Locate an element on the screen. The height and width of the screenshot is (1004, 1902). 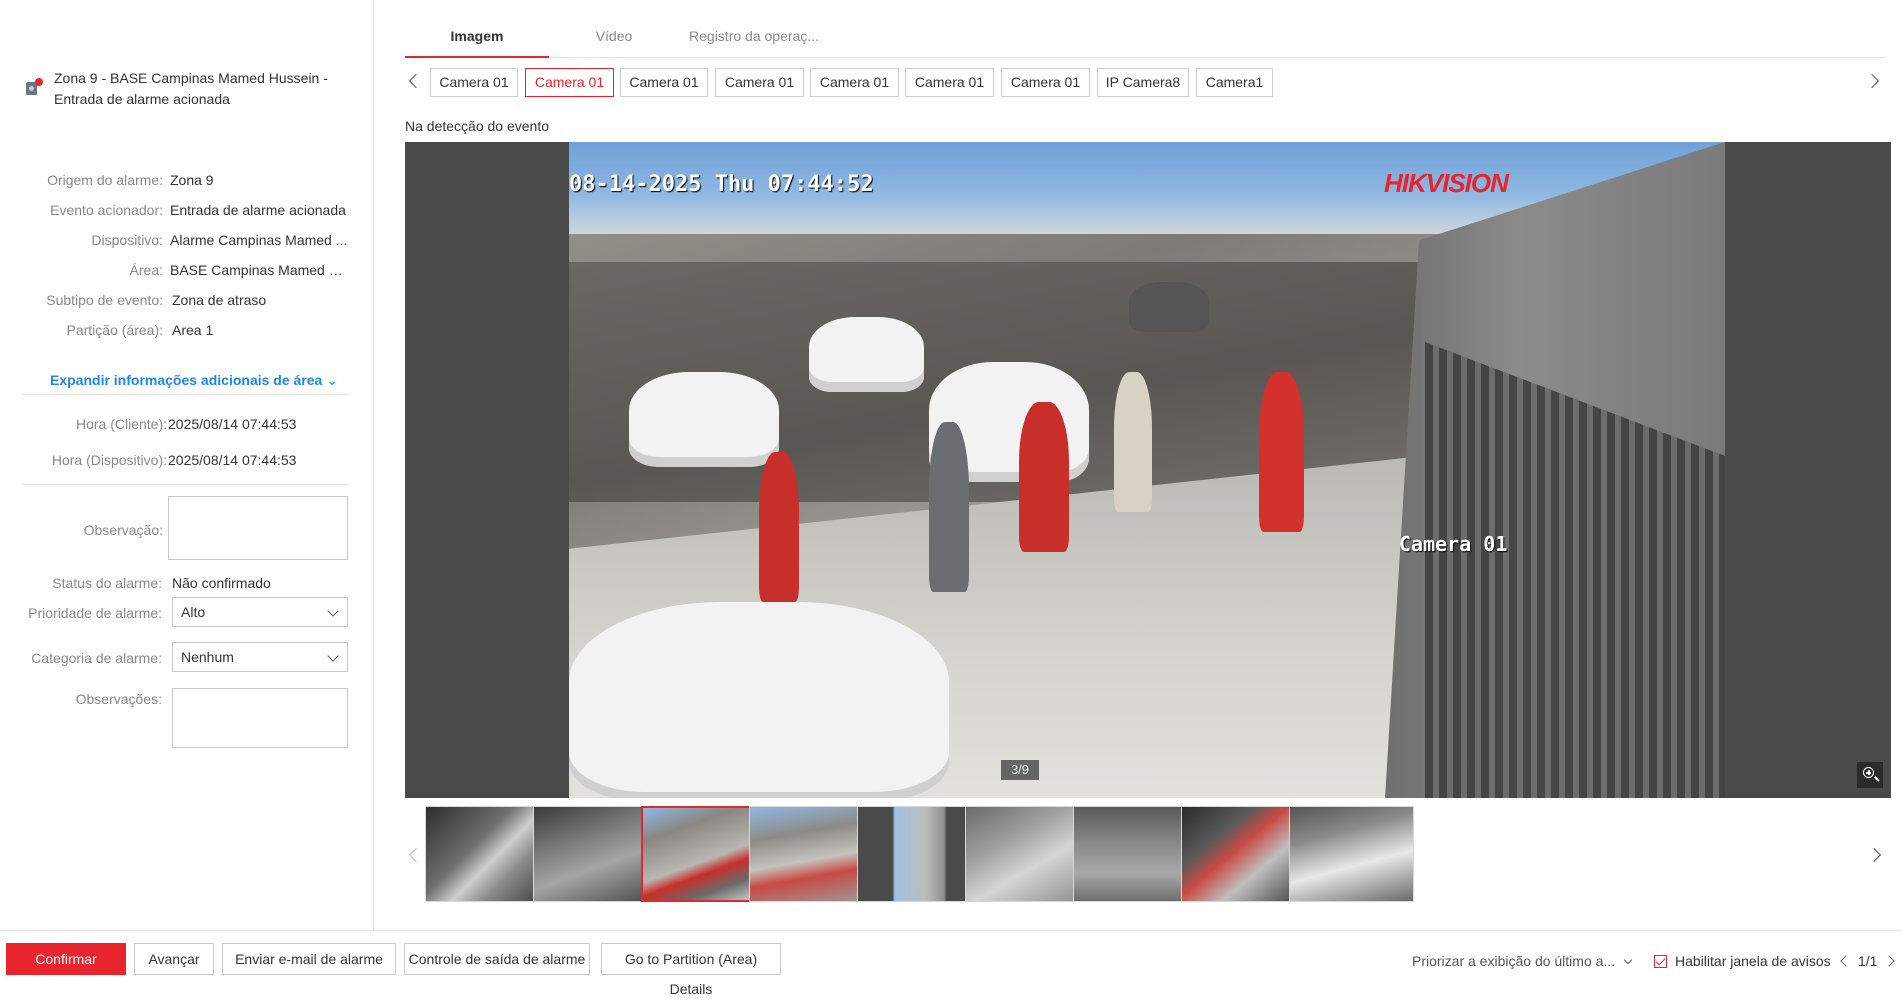
zoom-in-icon is located at coordinates (1868, 772).